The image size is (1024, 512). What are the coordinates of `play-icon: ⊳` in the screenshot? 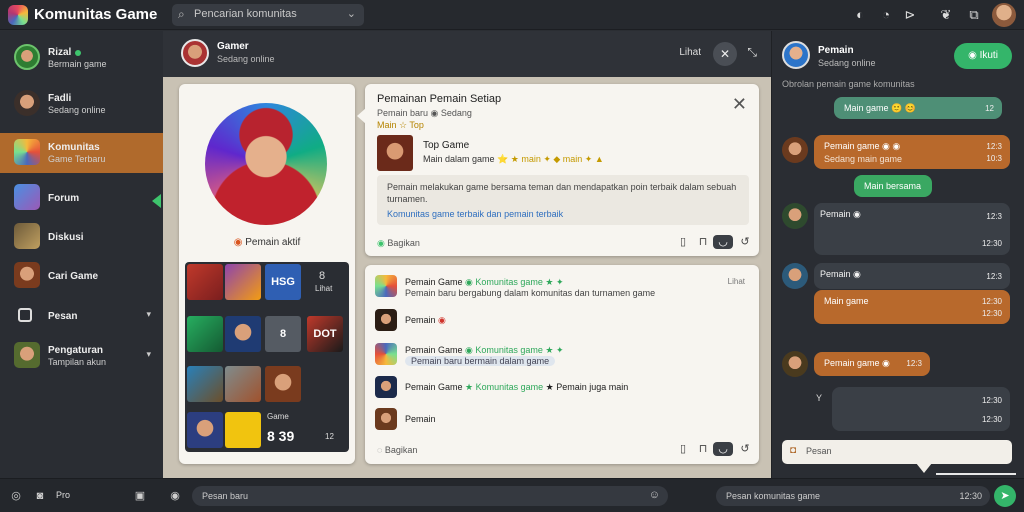 It's located at (910, 15).